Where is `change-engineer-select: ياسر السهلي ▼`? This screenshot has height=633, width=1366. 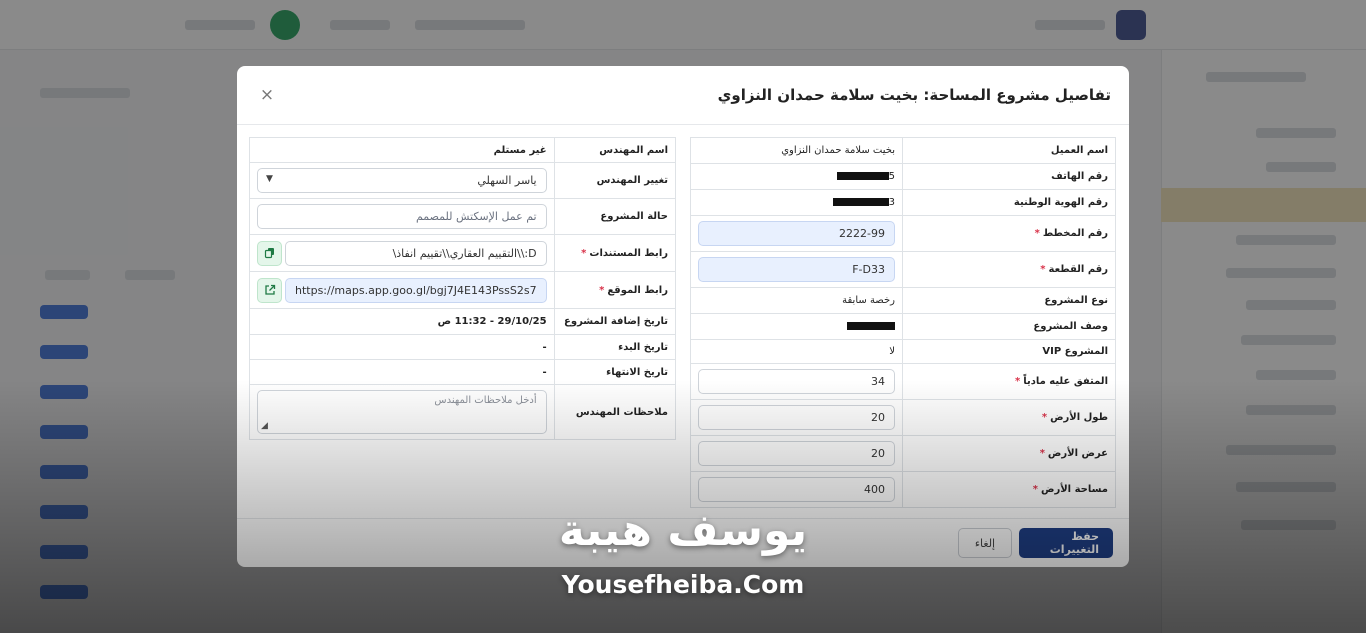 change-engineer-select: ياسر السهلي ▼ is located at coordinates (402, 180).